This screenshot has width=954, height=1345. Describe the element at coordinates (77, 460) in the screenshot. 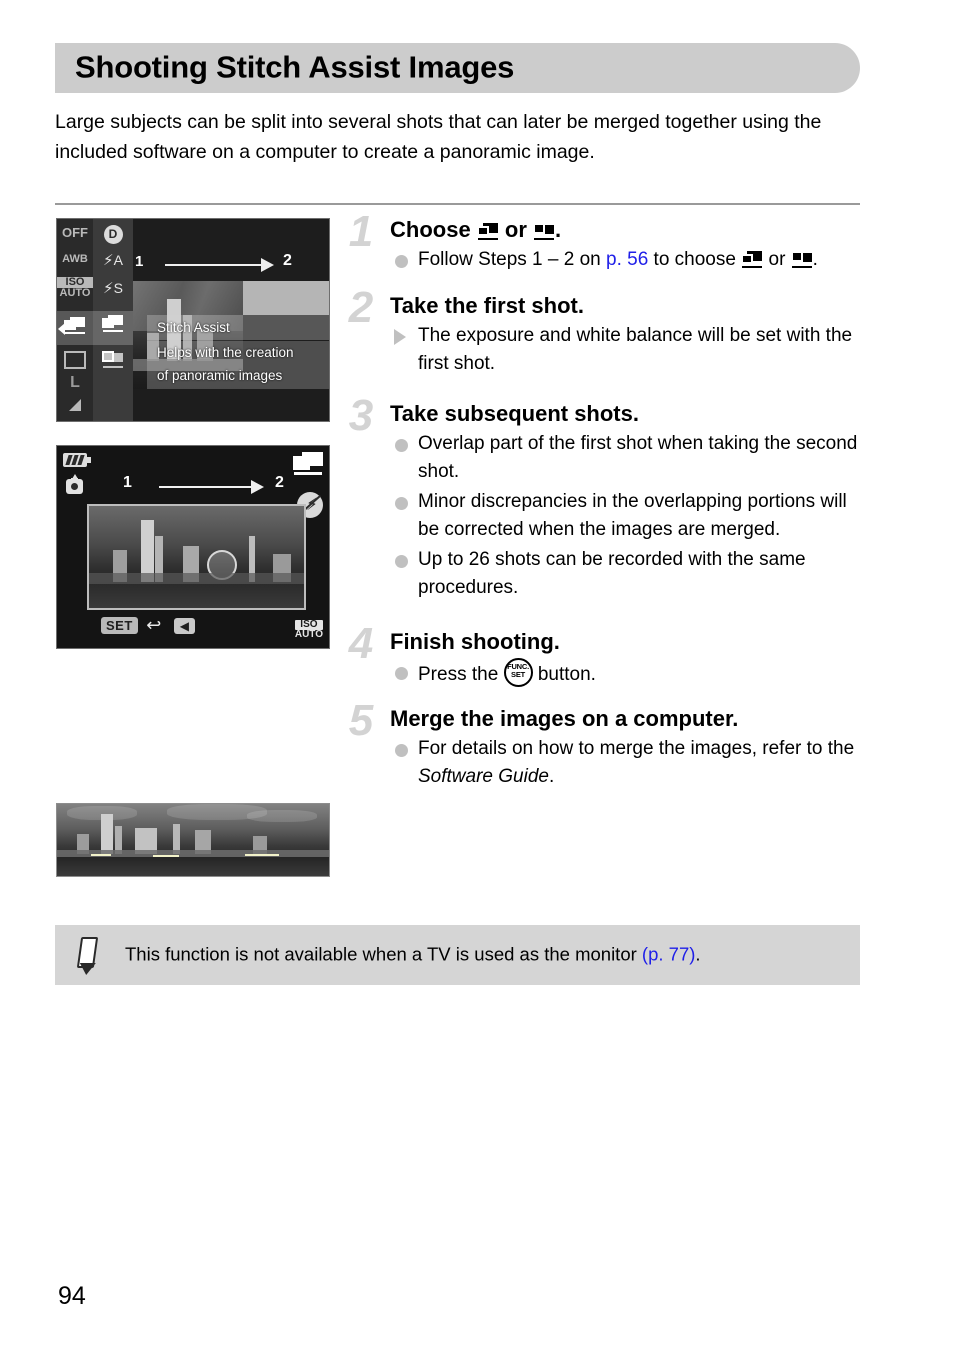

I see `battery-icon` at that location.